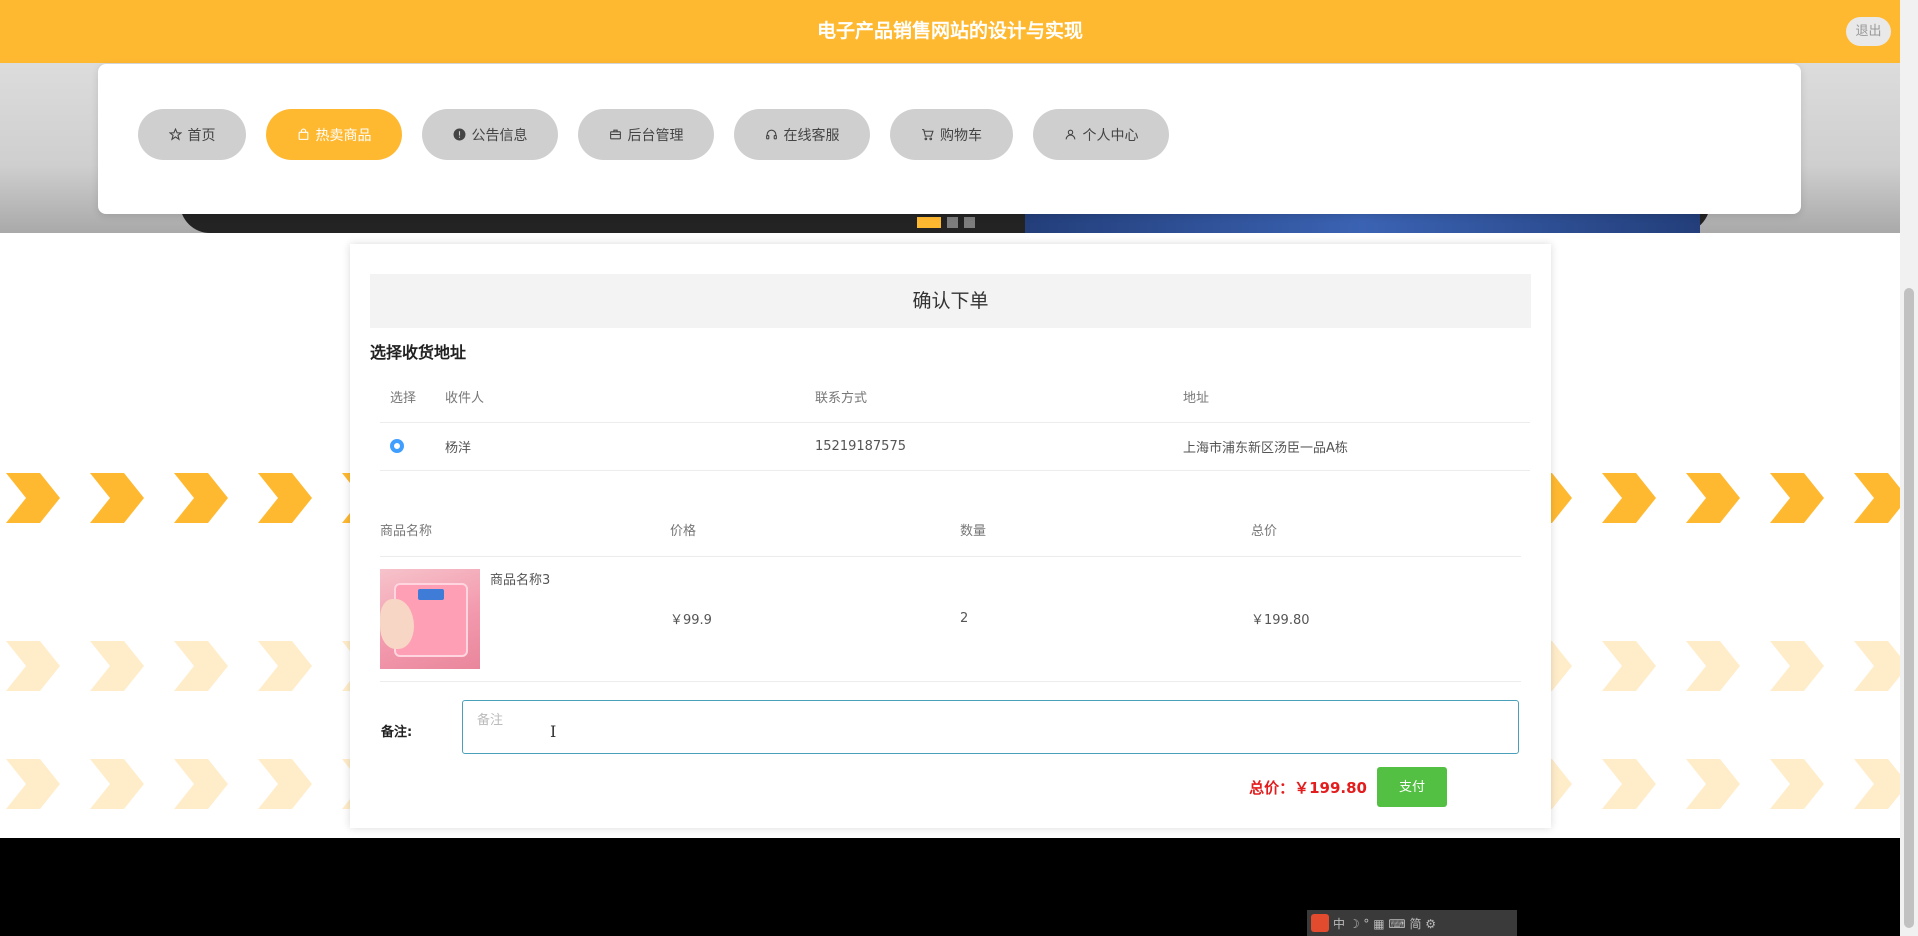 The image size is (1918, 936). Describe the element at coordinates (303, 134) in the screenshot. I see `bag-icon` at that location.